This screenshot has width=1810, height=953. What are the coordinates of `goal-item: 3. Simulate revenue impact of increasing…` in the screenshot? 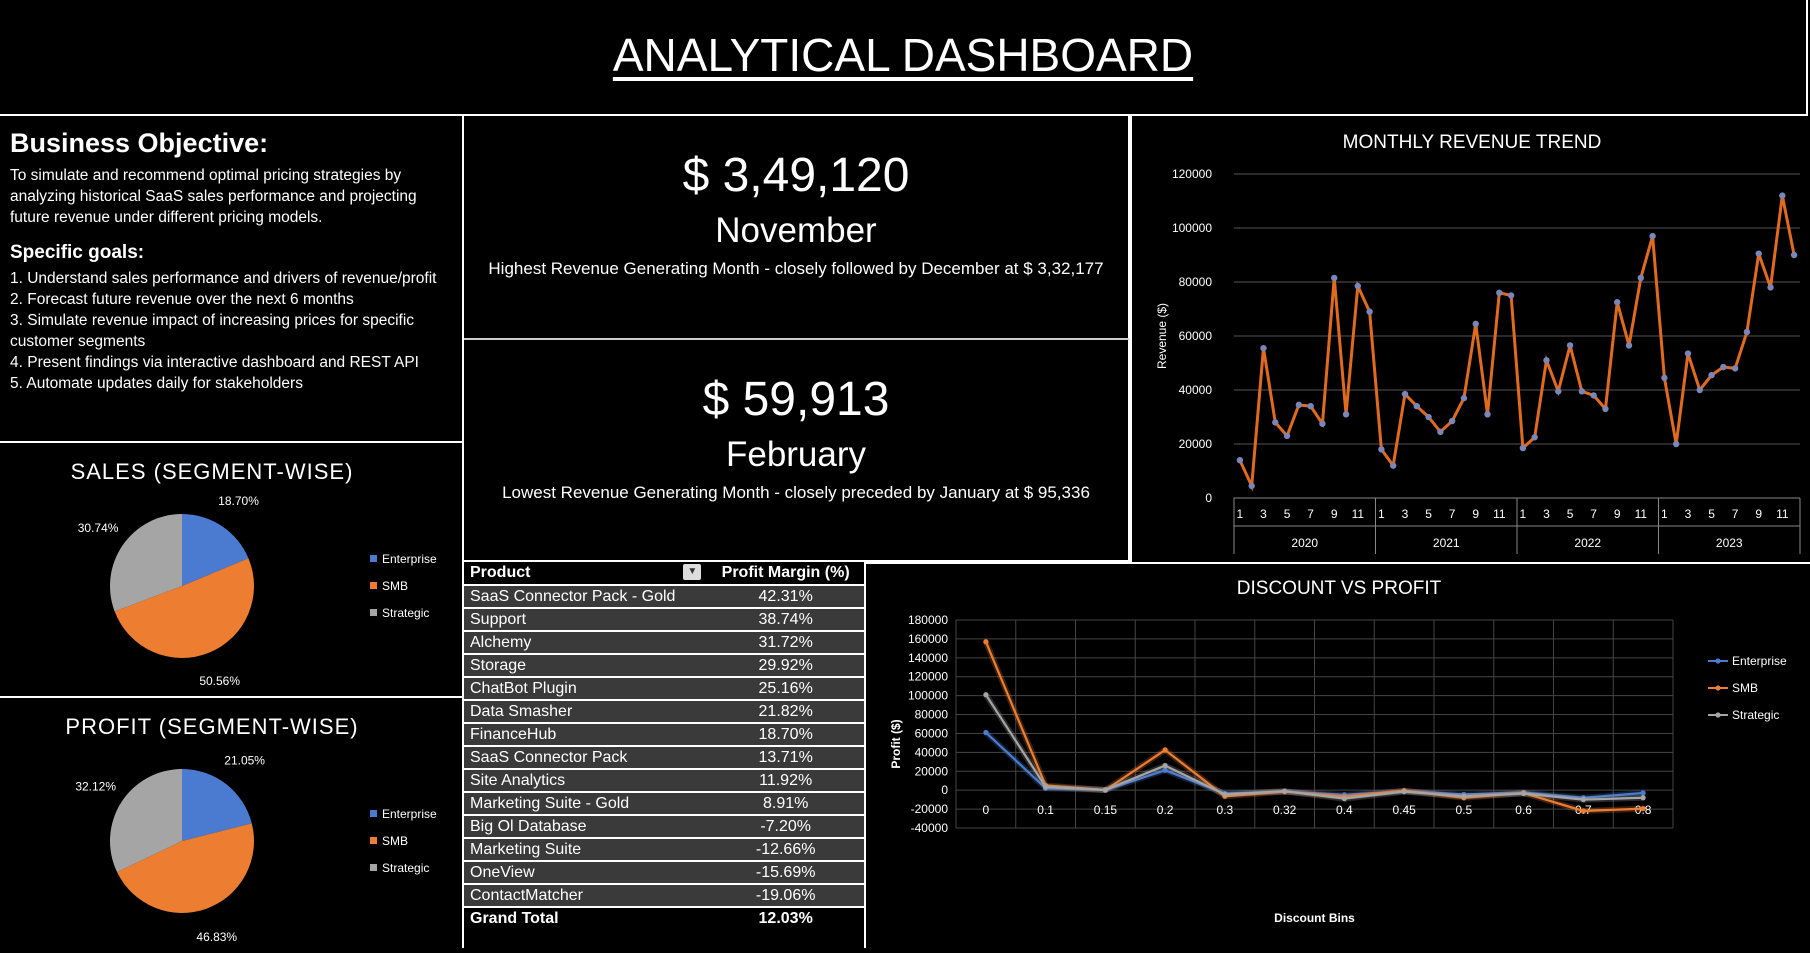 It's located at (212, 331).